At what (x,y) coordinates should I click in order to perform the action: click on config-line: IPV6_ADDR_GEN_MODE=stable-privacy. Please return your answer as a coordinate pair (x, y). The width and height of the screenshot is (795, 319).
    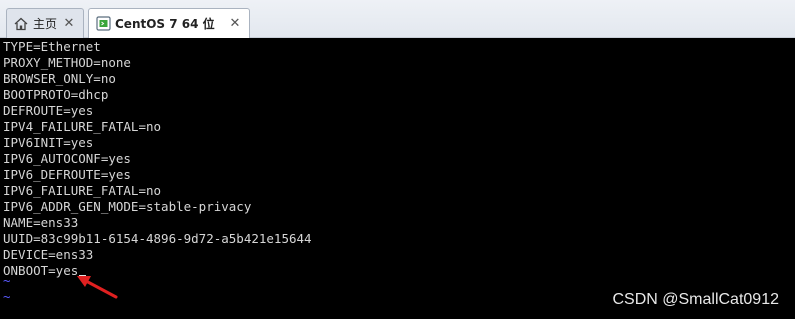
    Looking at the image, I should click on (127, 206).